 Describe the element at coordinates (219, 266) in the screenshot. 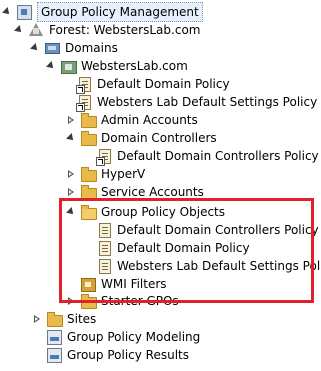

I see `gpo-label: Websters Lab Default Settings Policy` at that location.